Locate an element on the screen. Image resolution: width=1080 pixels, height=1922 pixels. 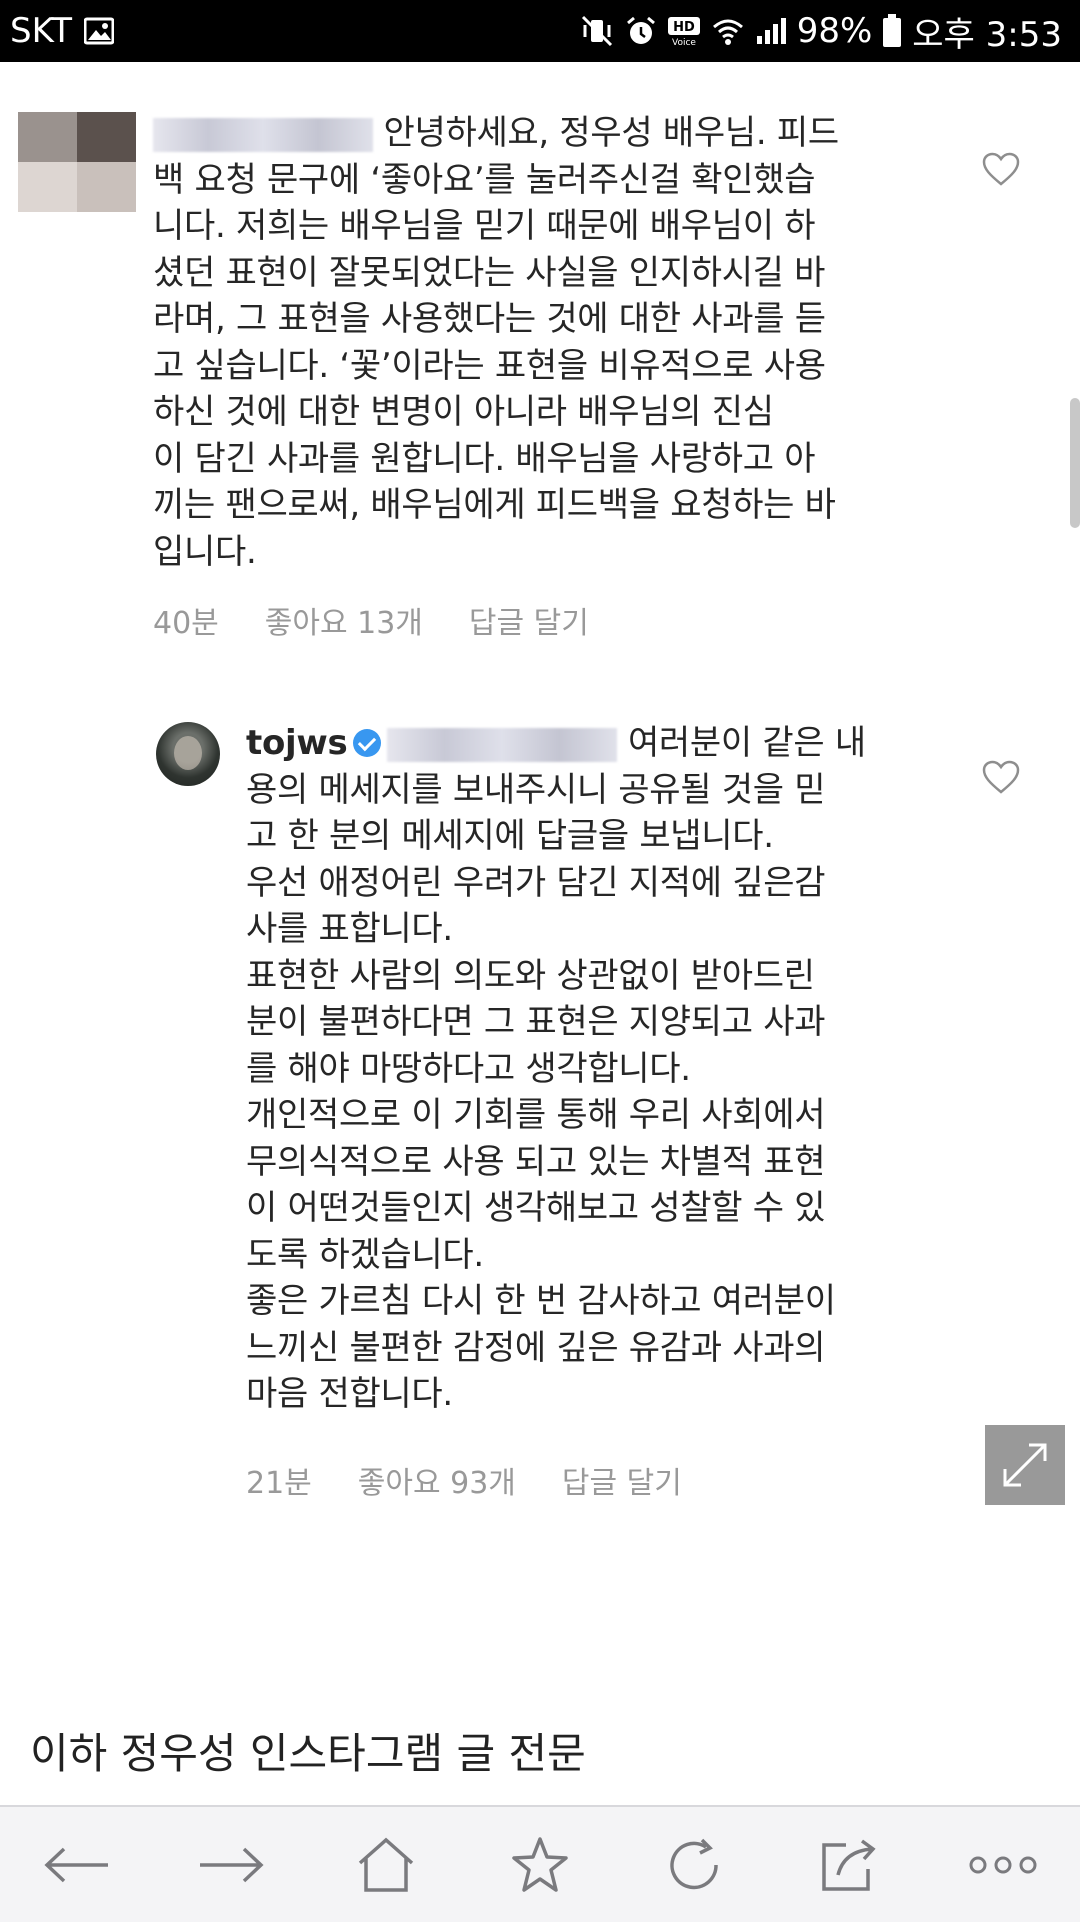
comment-line: 무의식적으로 사용 되고 있는 차별적 표현 is located at coordinates (536, 1161).